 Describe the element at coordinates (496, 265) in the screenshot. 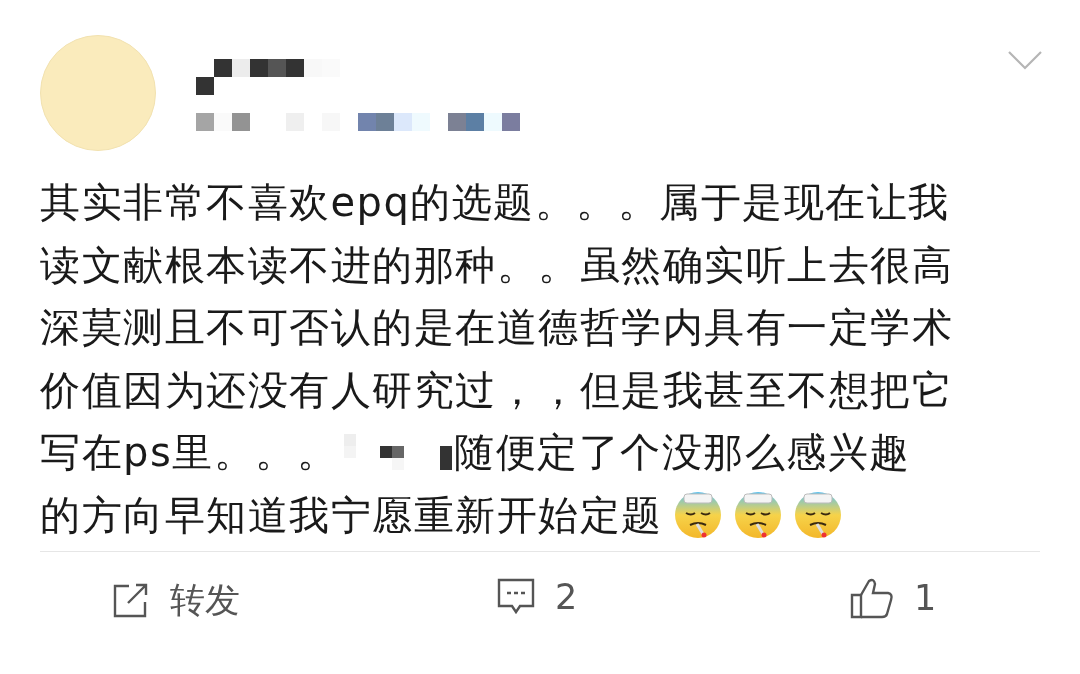

I see `post-text: 读文献根本读不进的那种。。虽然确实听上去很高` at that location.